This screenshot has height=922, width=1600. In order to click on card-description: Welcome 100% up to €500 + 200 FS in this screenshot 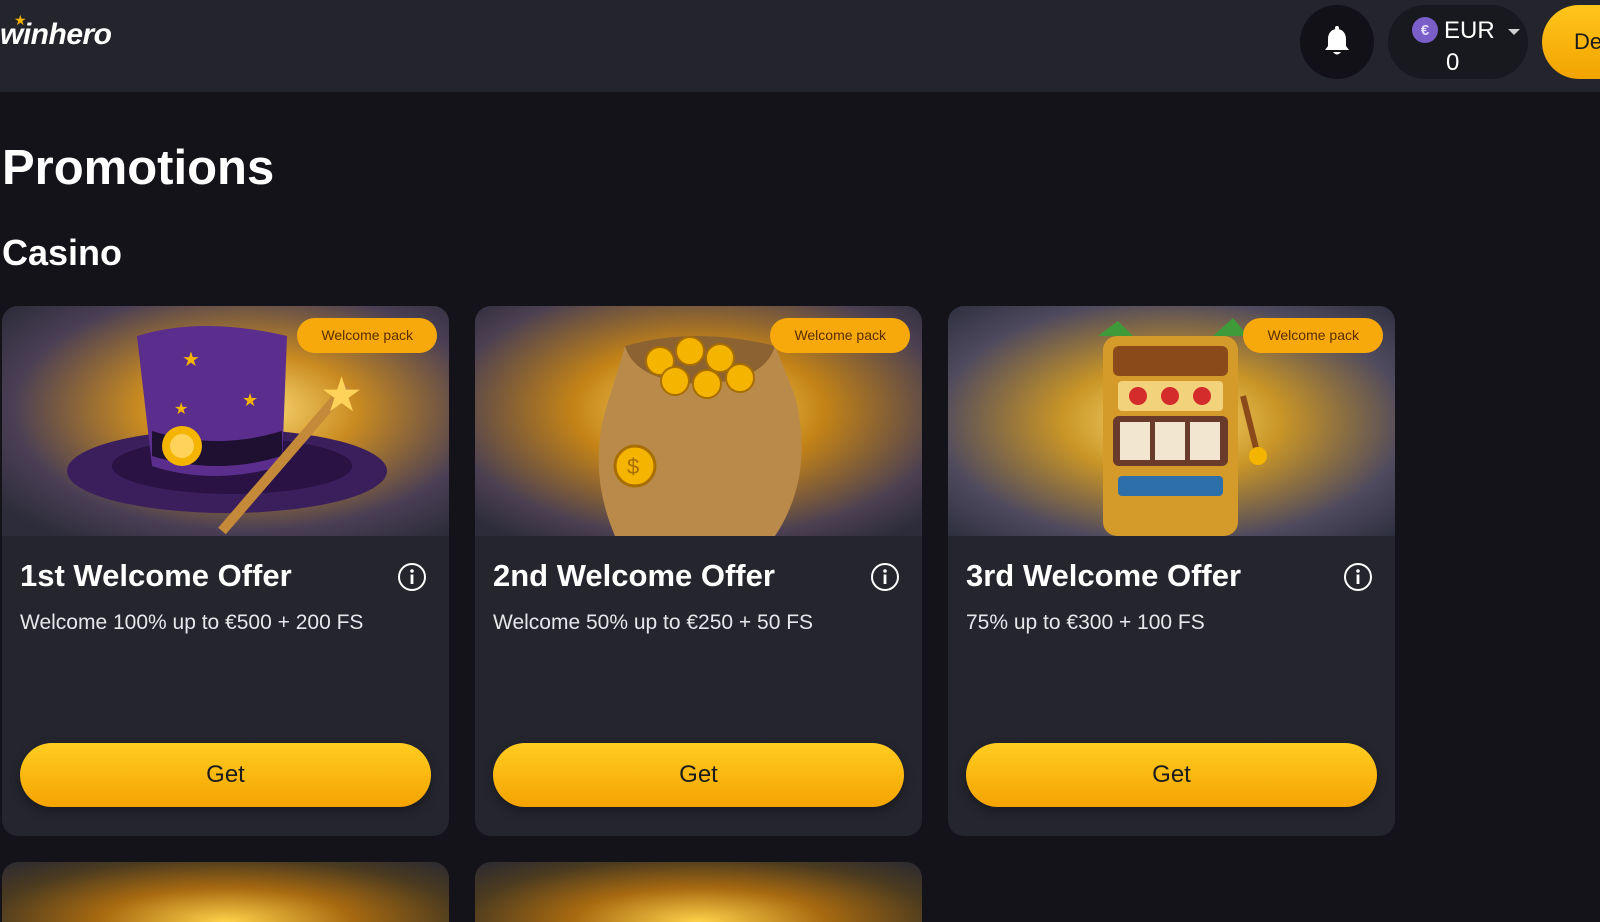, I will do `click(192, 622)`.